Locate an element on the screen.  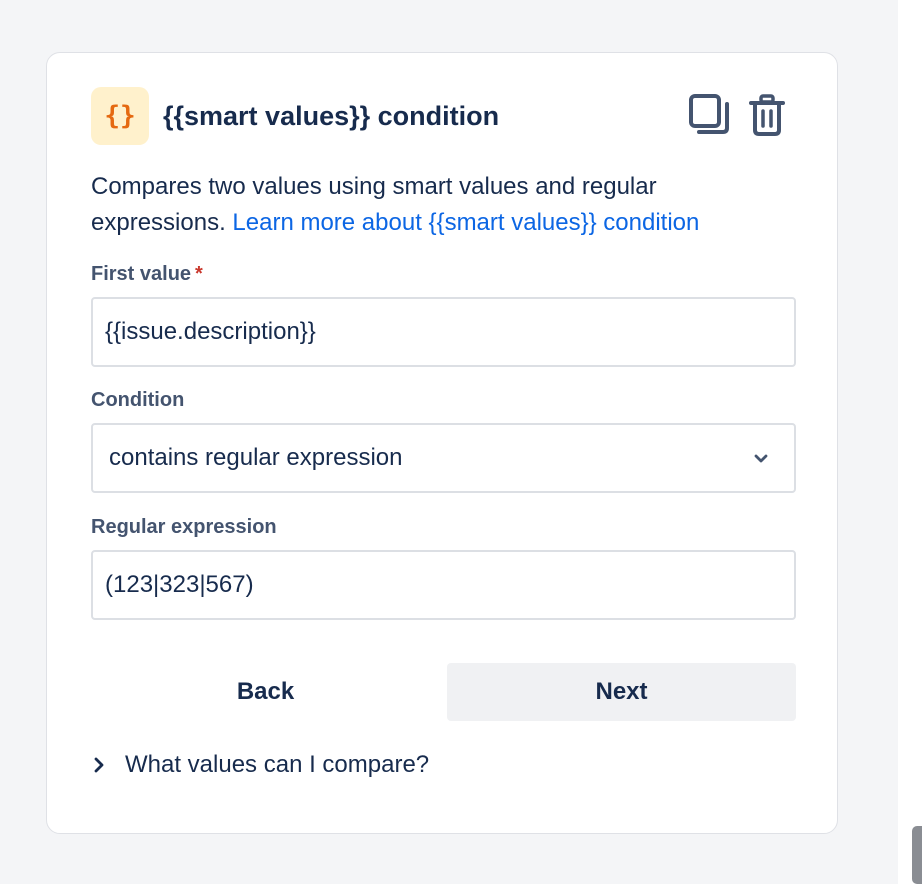
regex-text: (123|323|567) is located at coordinates (179, 584).